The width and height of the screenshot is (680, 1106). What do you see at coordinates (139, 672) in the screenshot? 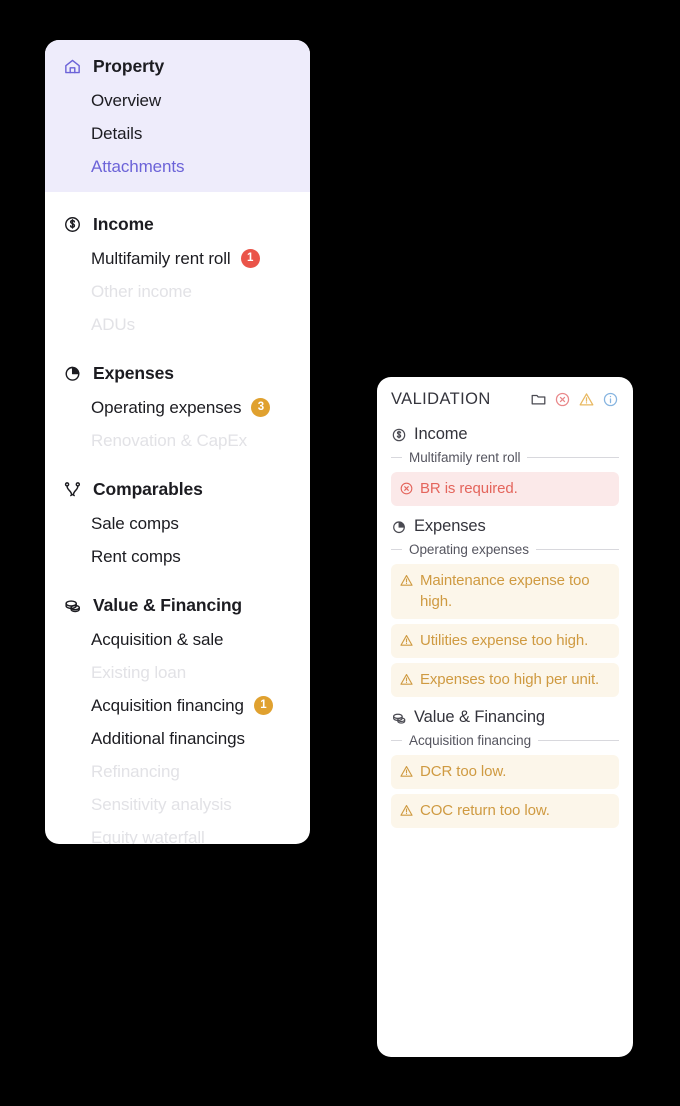
I see `sidebar-item-label: Existing loan` at bounding box center [139, 672].